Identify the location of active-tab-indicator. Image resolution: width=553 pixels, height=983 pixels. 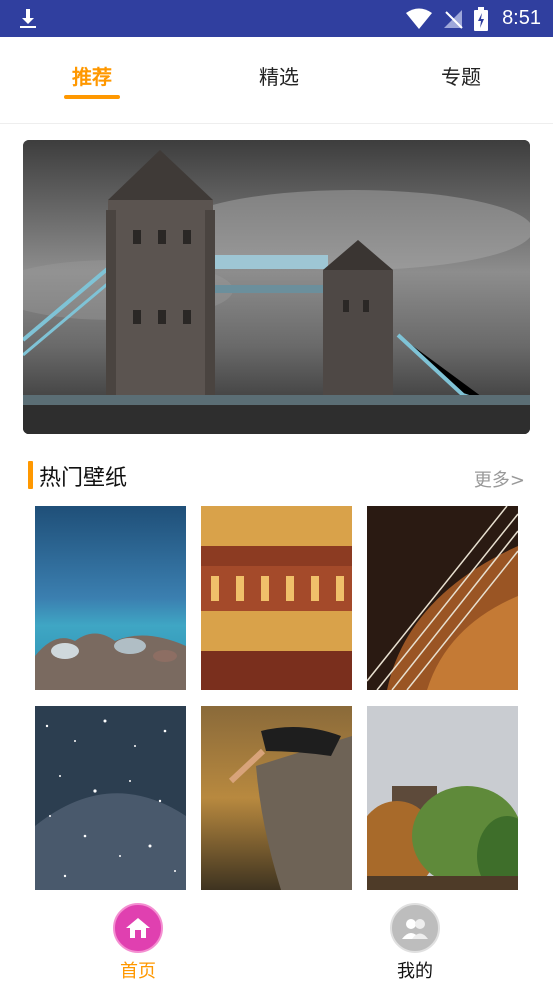
(92, 97).